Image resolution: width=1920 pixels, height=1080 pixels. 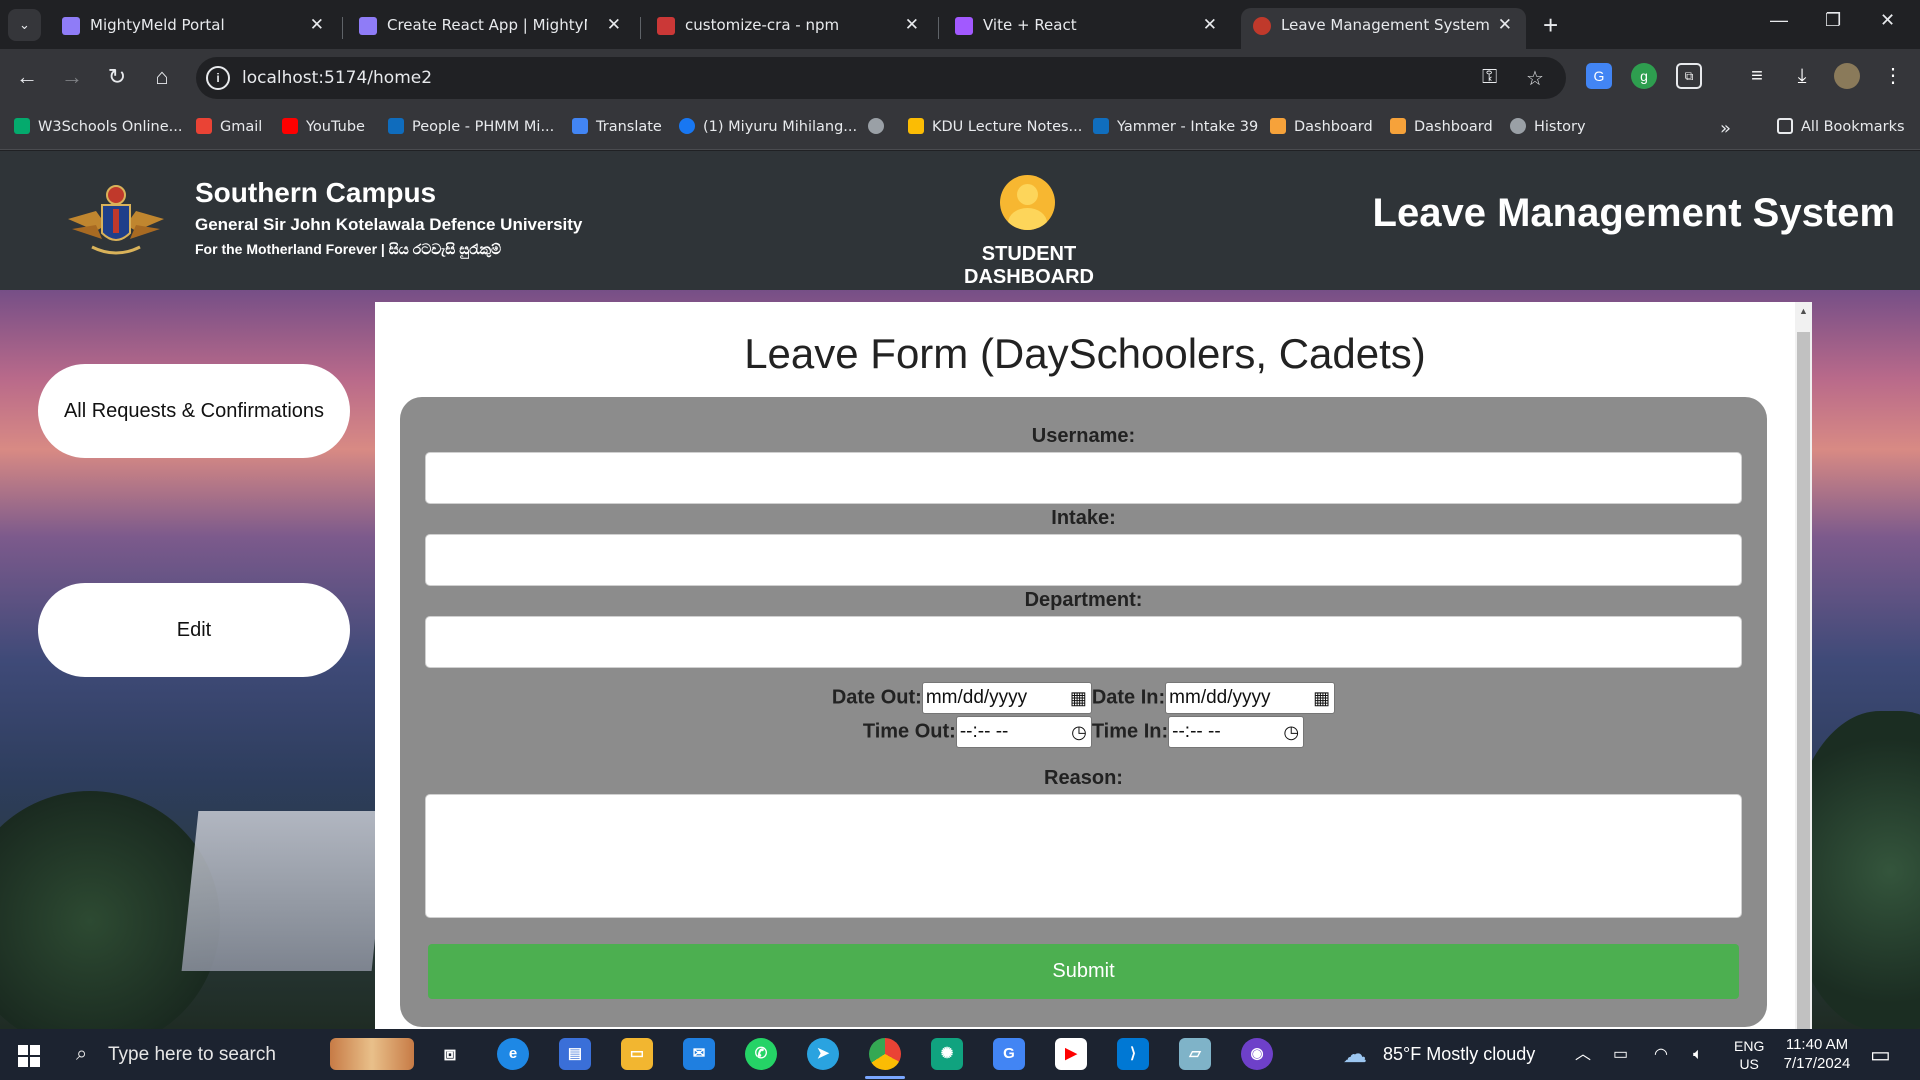 I want to click on windows-start-icon, so click(x=29, y=1056).